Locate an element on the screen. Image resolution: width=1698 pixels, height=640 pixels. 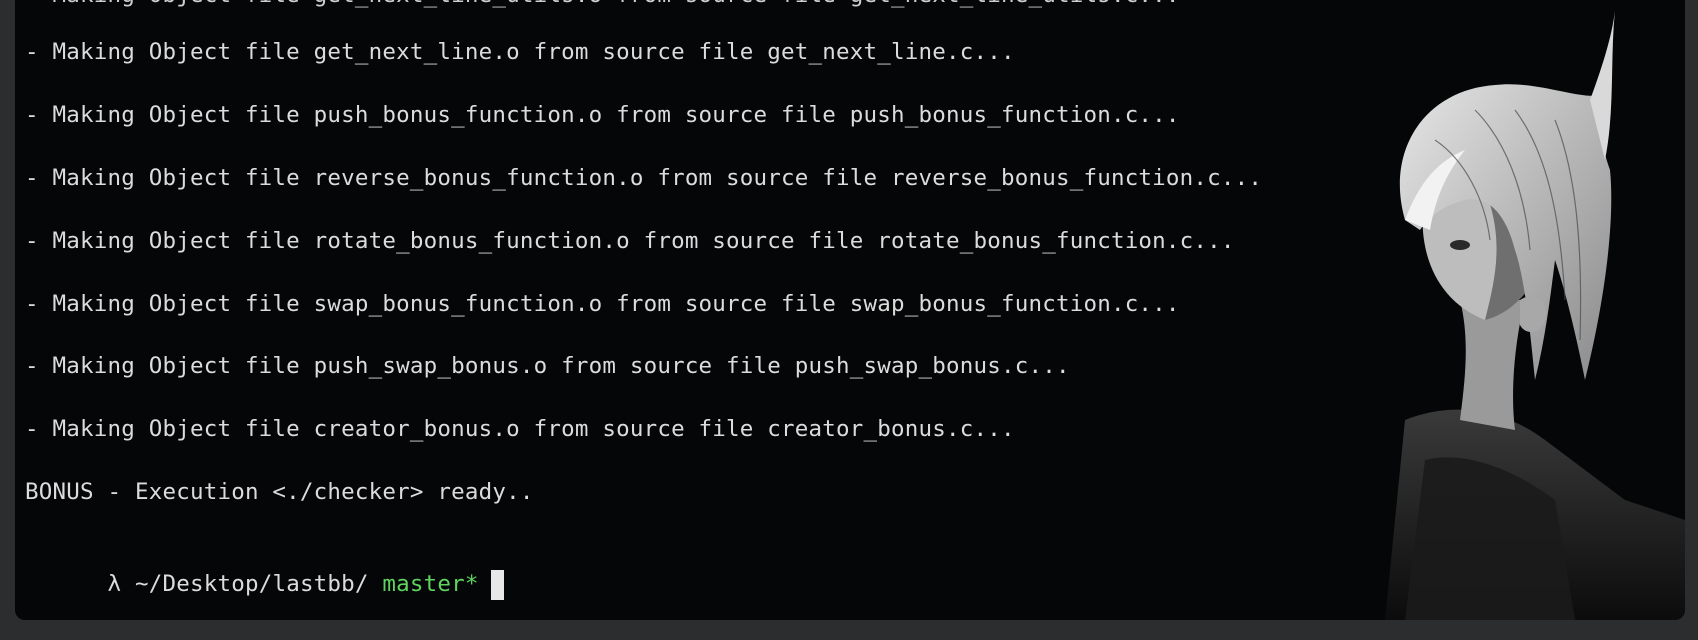
prompt-path: ~/Desktop/lastbb/ is located at coordinates (251, 584).